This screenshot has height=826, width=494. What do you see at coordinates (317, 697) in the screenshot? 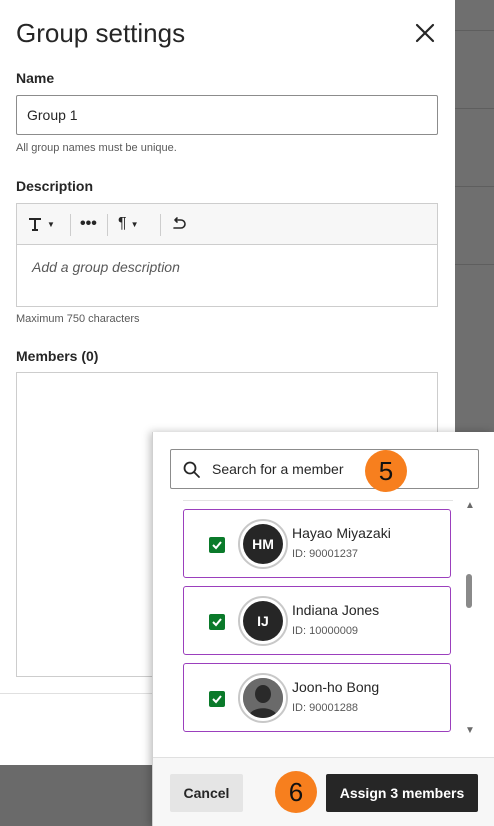
I see `list-item: Joon-ho Bong ID: 90001288` at bounding box center [317, 697].